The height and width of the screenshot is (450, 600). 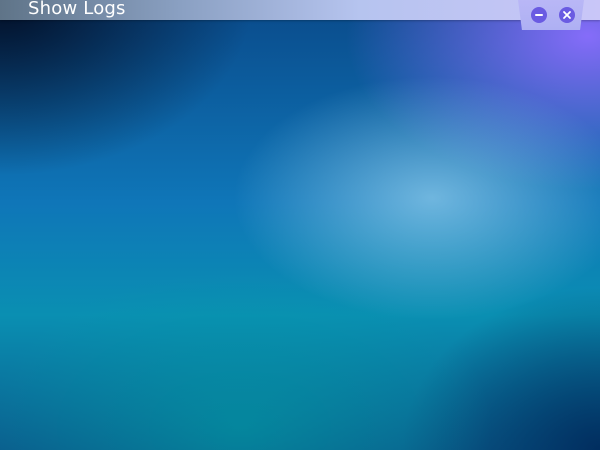 What do you see at coordinates (300, 10) in the screenshot?
I see `title-bar: Show Logs` at bounding box center [300, 10].